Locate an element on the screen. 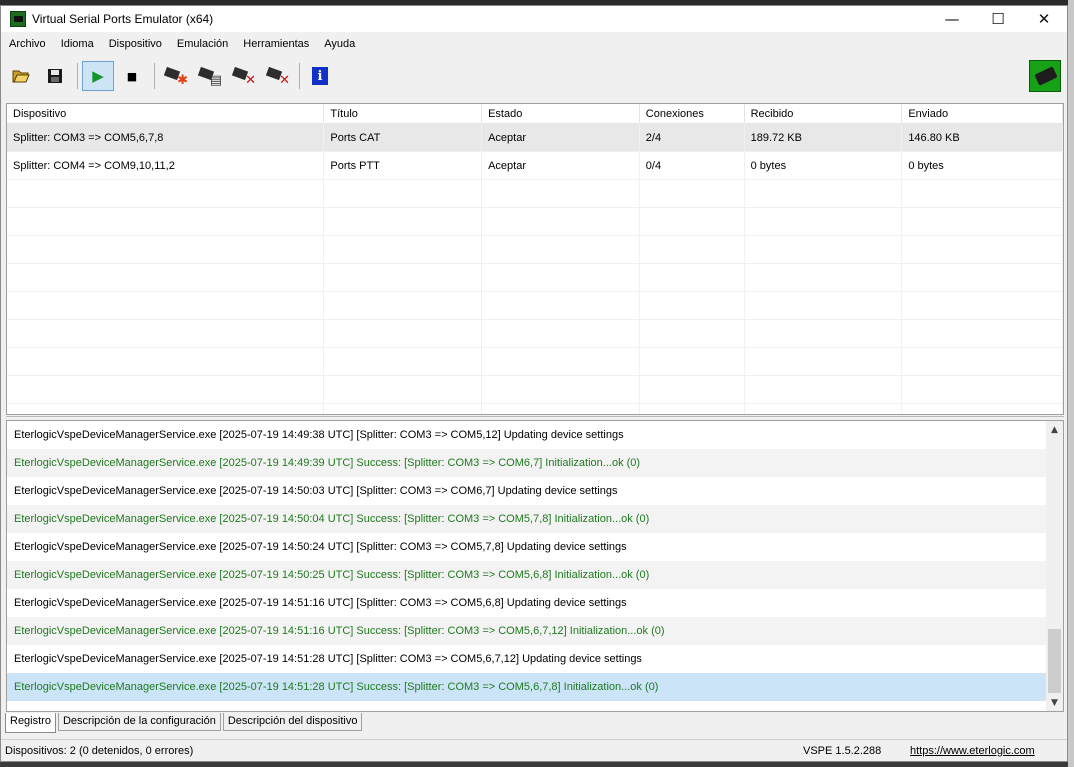  about-button: i is located at coordinates (320, 76).